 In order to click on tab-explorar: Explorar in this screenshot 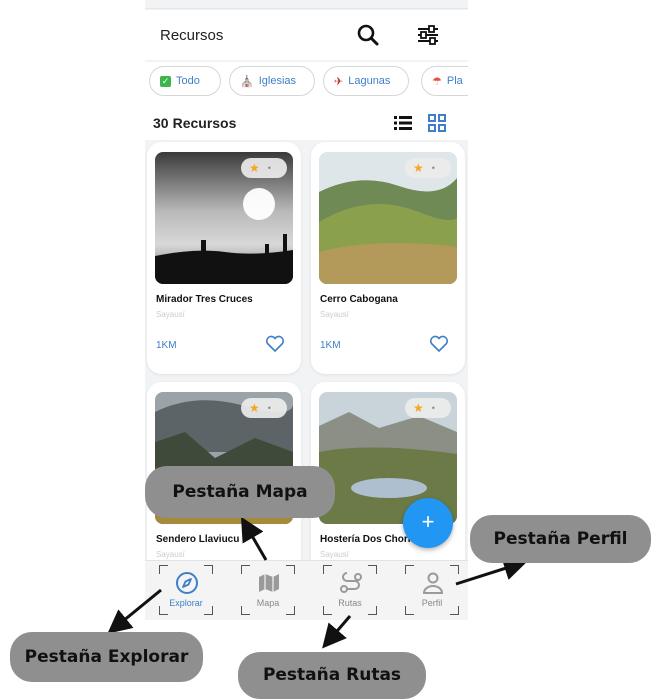, I will do `click(186, 590)`.